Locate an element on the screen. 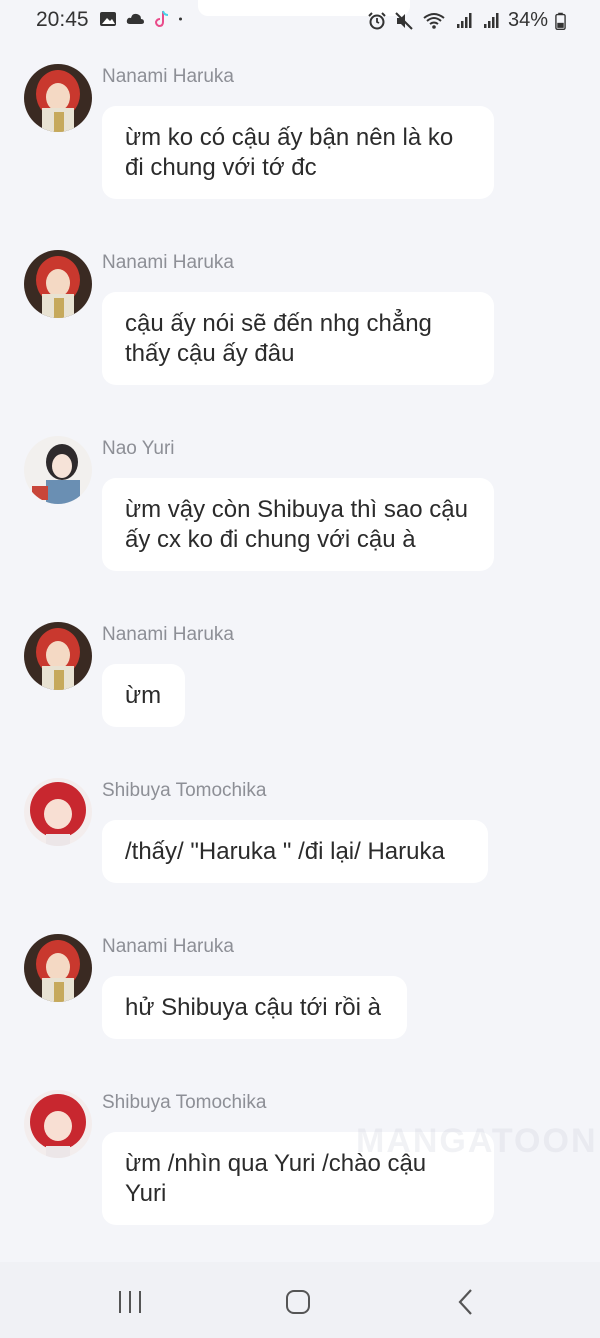 The width and height of the screenshot is (600, 1338). image-icon is located at coordinates (108, 19).